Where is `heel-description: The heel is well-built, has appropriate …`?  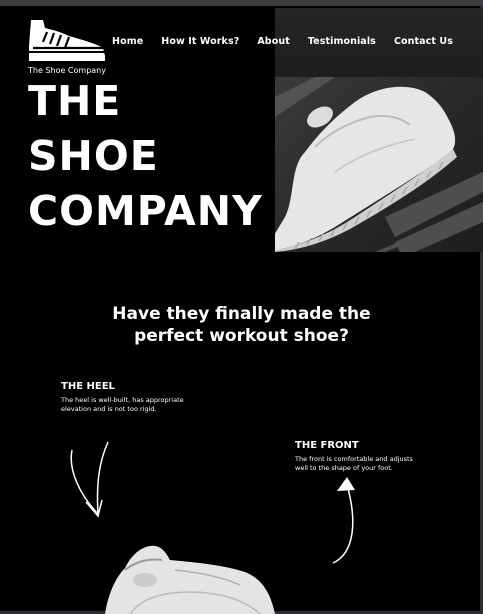 heel-description: The heel is well-built, has appropriate … is located at coordinates (122, 405).